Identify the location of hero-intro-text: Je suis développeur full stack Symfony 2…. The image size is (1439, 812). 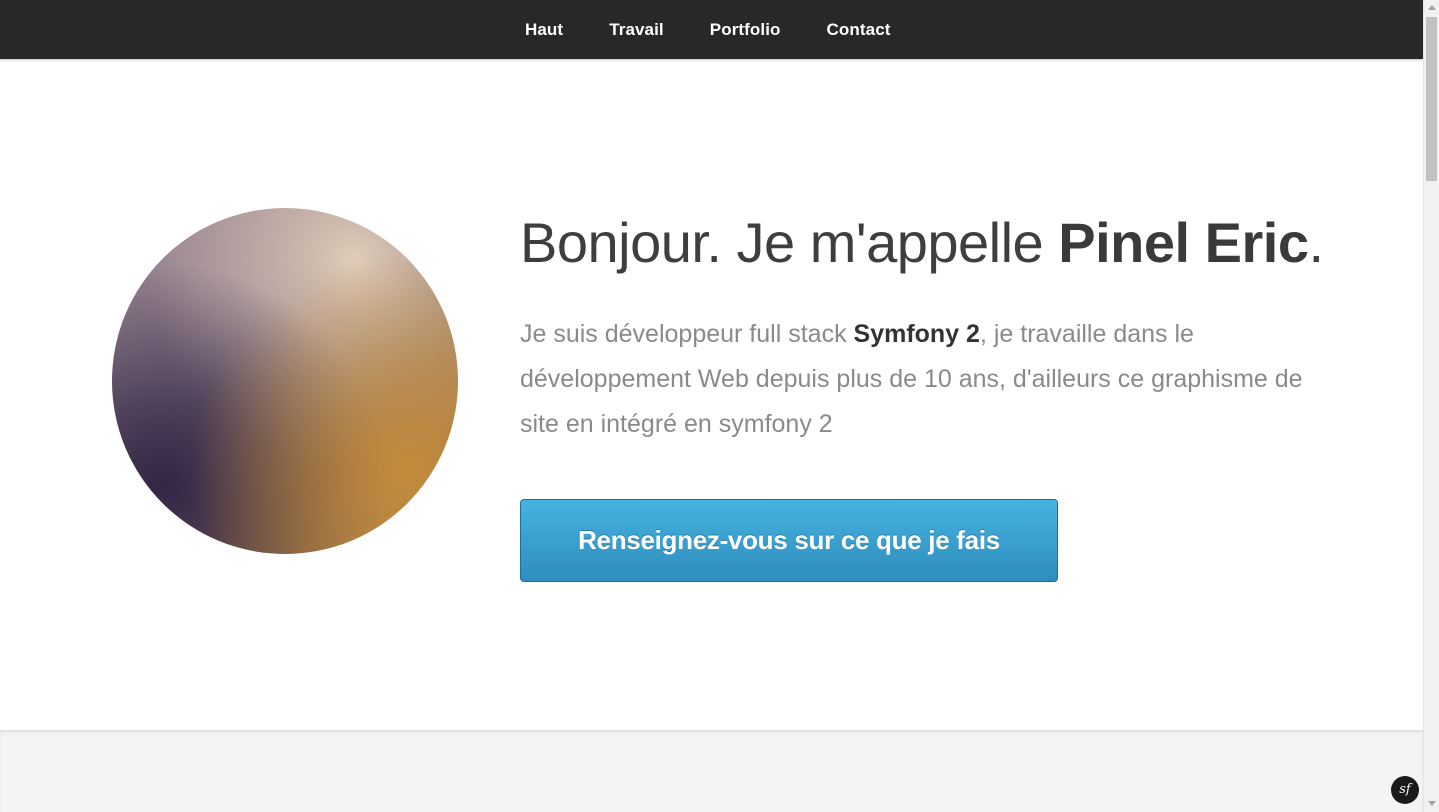
(920, 379).